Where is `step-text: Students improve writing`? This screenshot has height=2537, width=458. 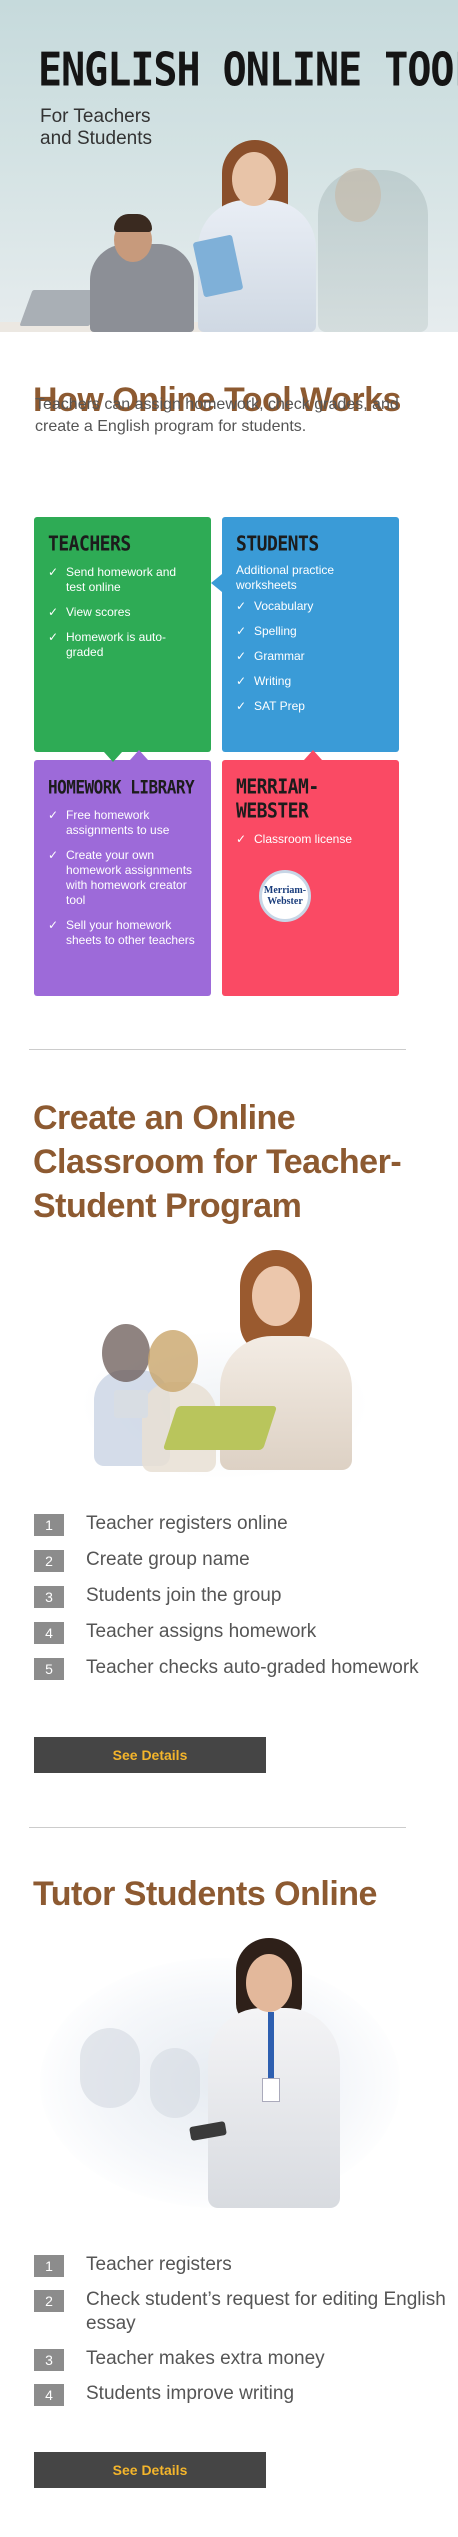 step-text: Students improve writing is located at coordinates (190, 2393).